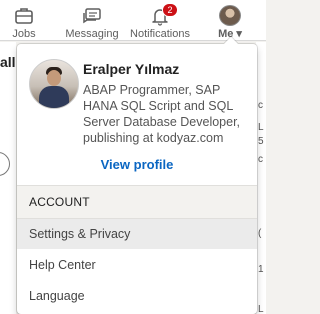 The height and width of the screenshot is (314, 320). Describe the element at coordinates (62, 265) in the screenshot. I see `menu-item-label: Help Center` at that location.